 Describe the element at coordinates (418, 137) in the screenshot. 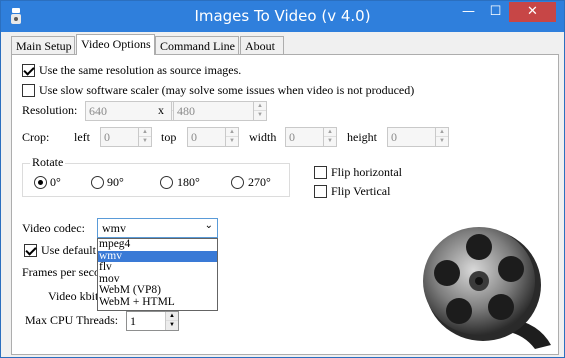

I see `crop-height-spinner: 0 ▲ ▼` at that location.